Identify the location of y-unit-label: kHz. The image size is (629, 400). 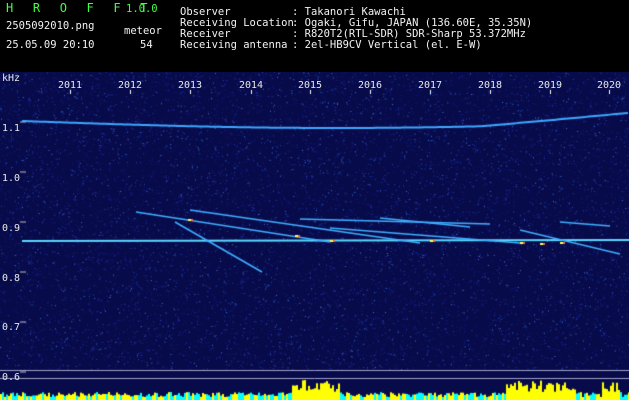
(11, 78).